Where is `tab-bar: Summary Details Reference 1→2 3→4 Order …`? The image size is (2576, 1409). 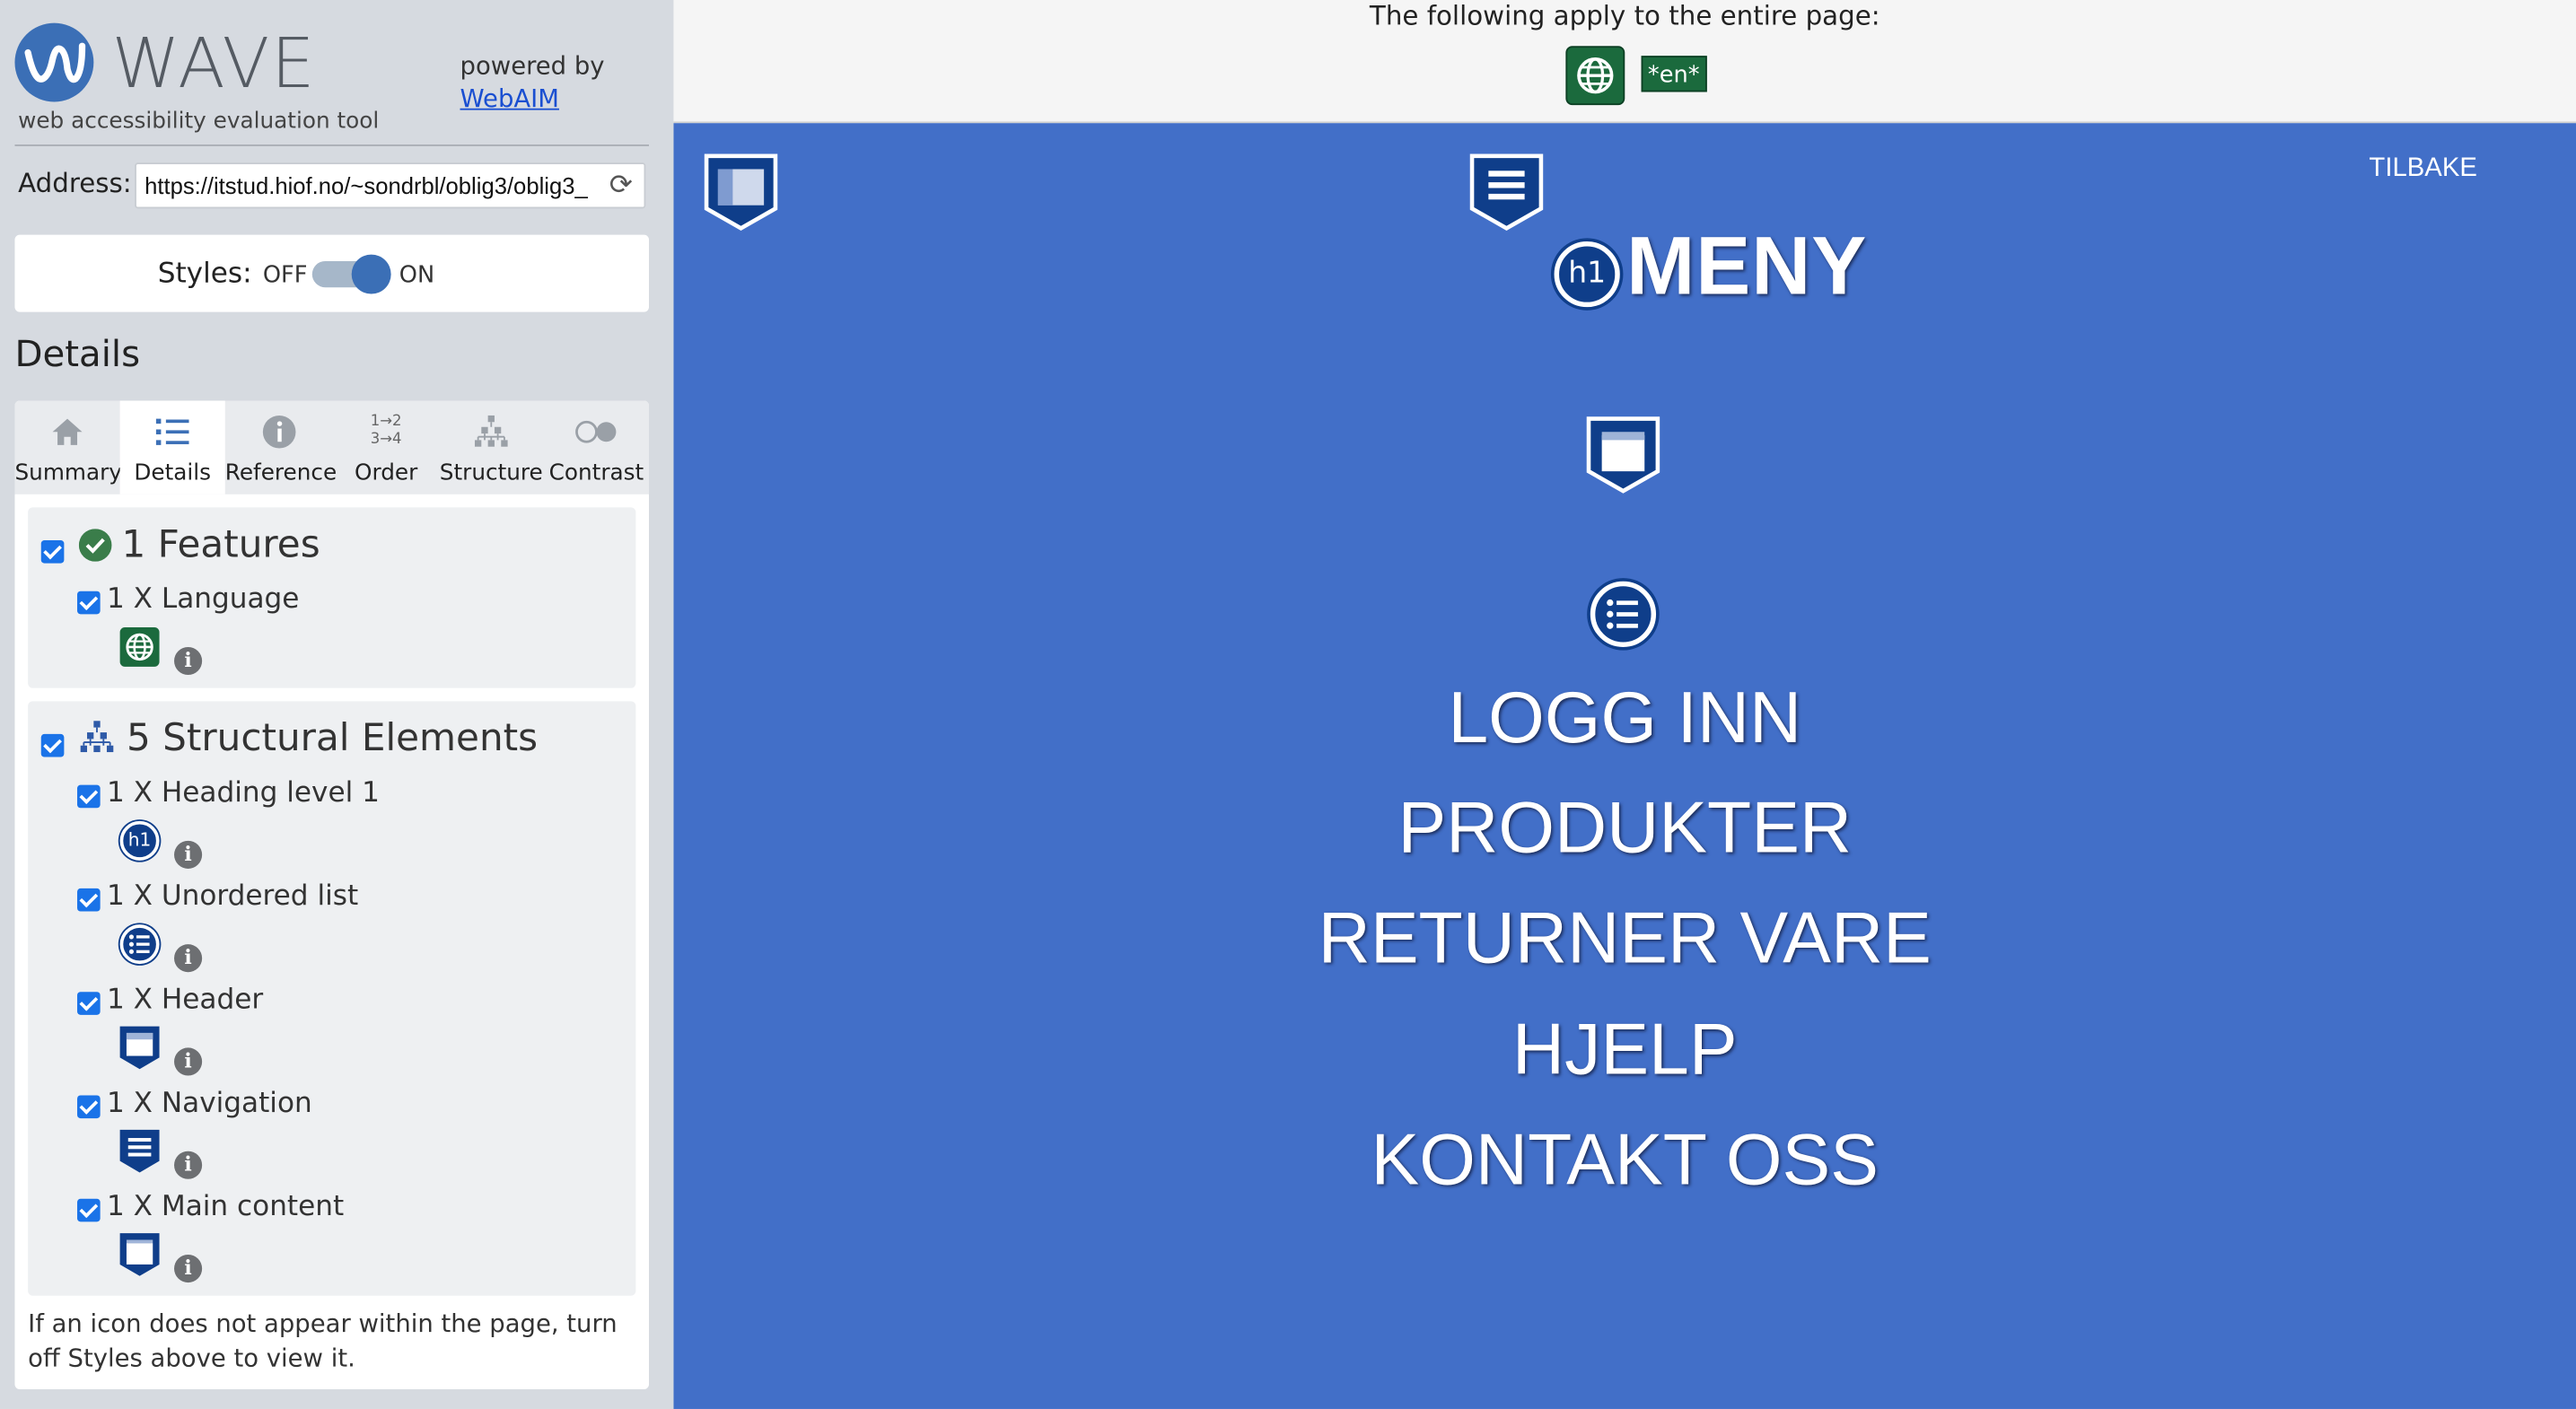 tab-bar: Summary Details Reference 1→2 3→4 Order … is located at coordinates (332, 447).